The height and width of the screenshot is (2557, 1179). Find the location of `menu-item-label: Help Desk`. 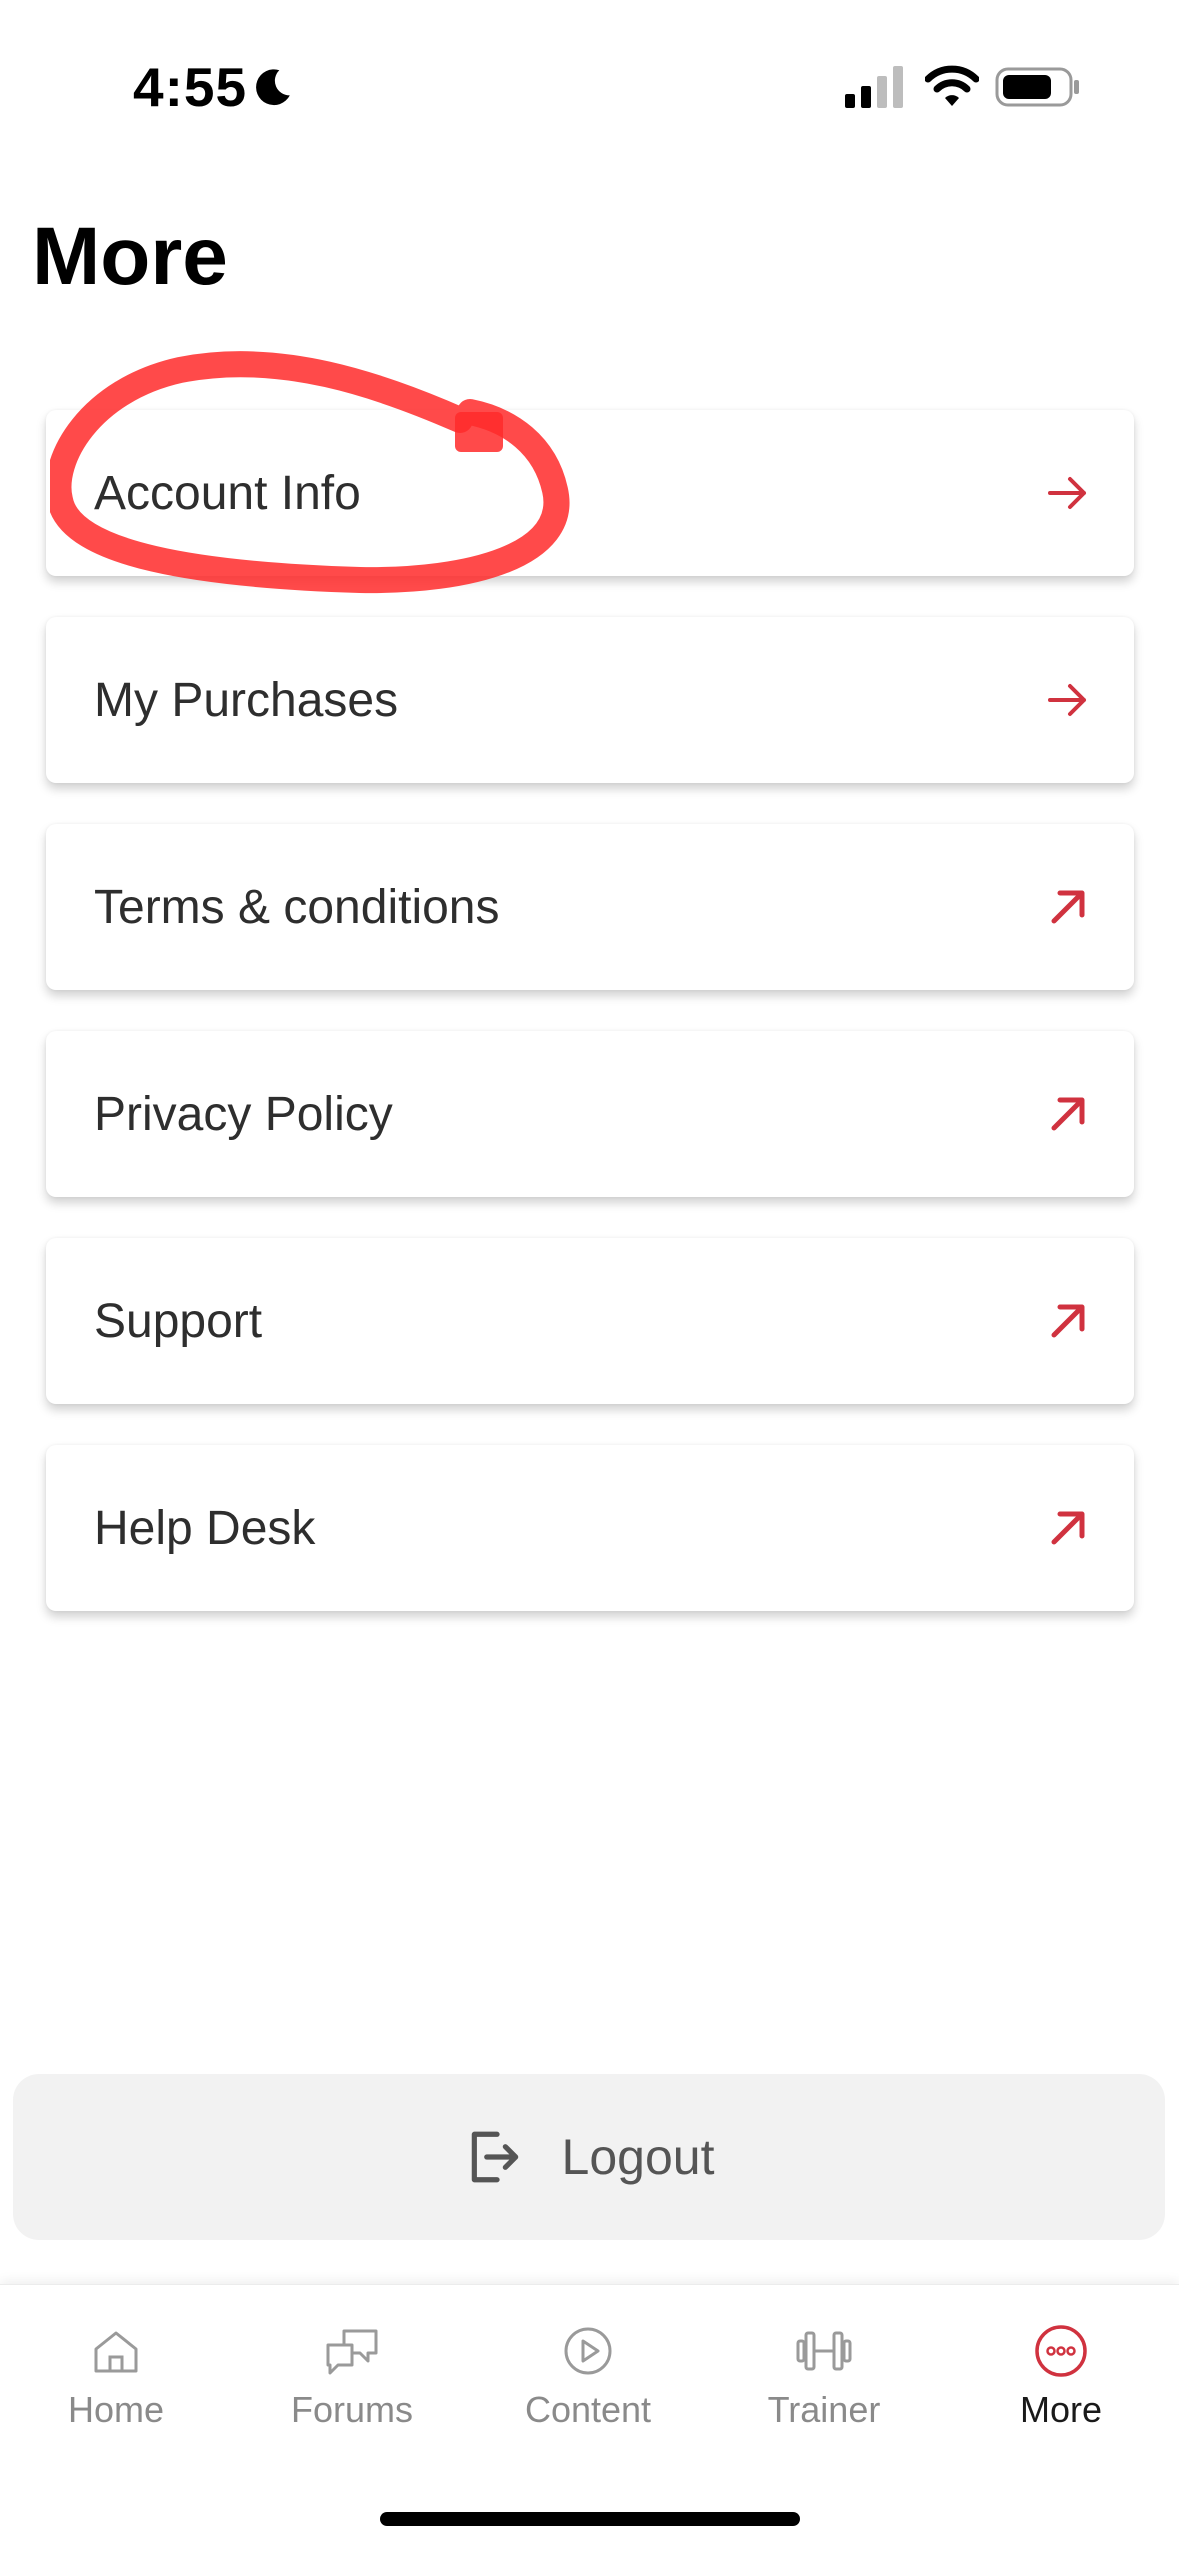

menu-item-label: Help Desk is located at coordinates (205, 1528).